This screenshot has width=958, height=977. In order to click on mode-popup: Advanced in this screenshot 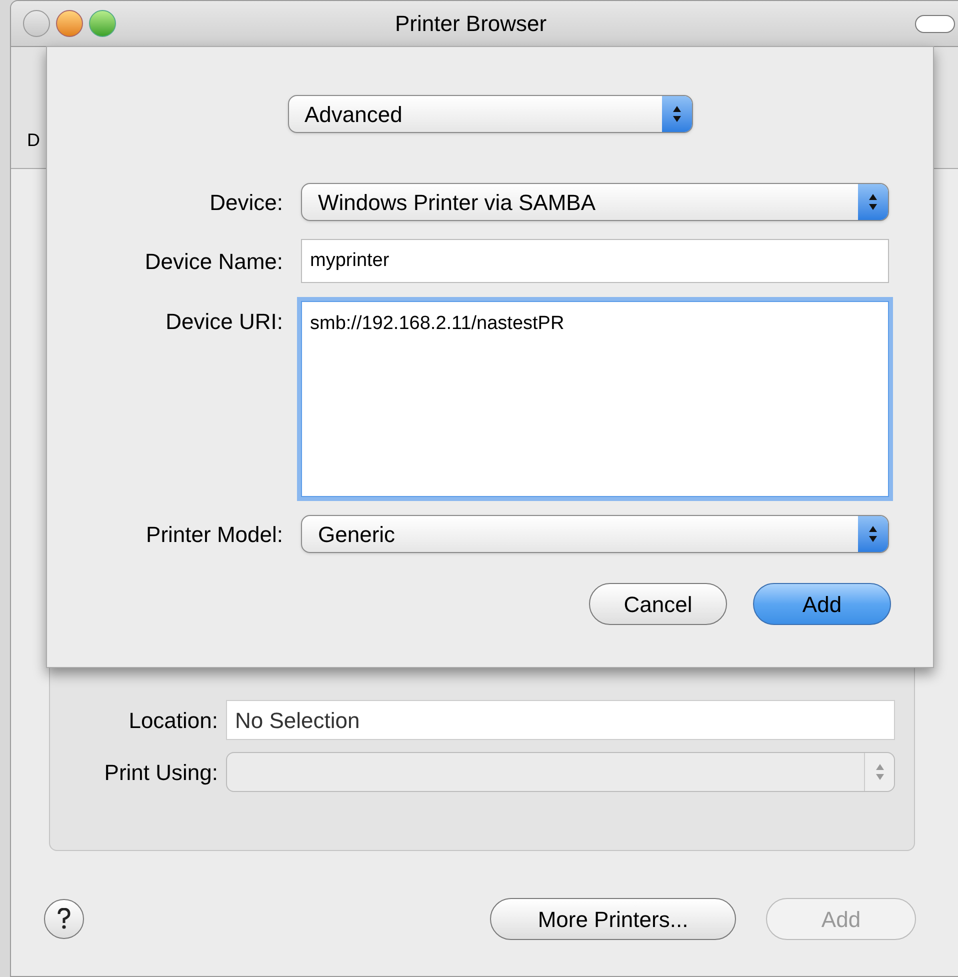, I will do `click(490, 114)`.